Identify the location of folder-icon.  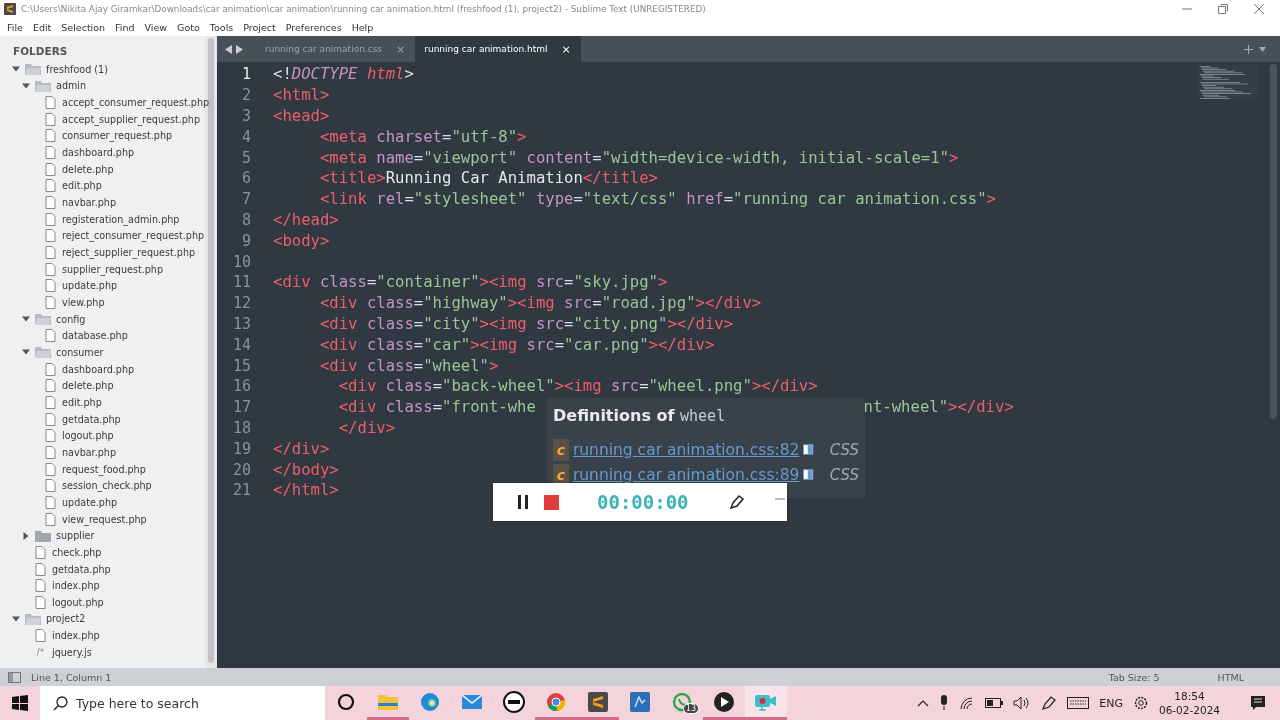
(33, 619).